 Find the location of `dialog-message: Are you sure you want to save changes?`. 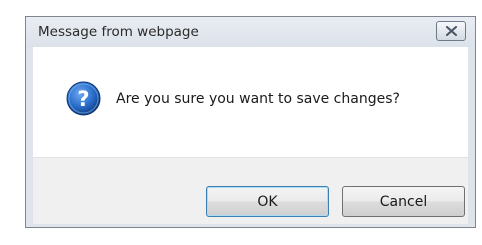

dialog-message: Are you sure you want to save changes? is located at coordinates (258, 99).